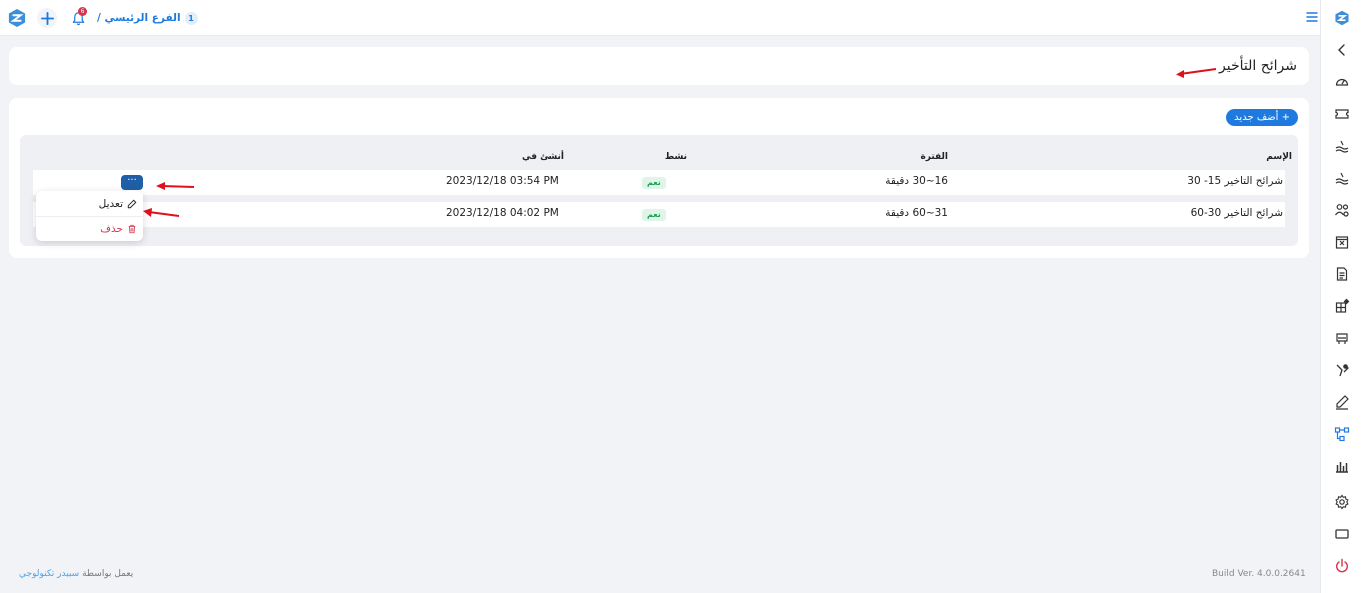 Image resolution: width=1362 pixels, height=593 pixels. I want to click on devices-icon, so click(1342, 338).